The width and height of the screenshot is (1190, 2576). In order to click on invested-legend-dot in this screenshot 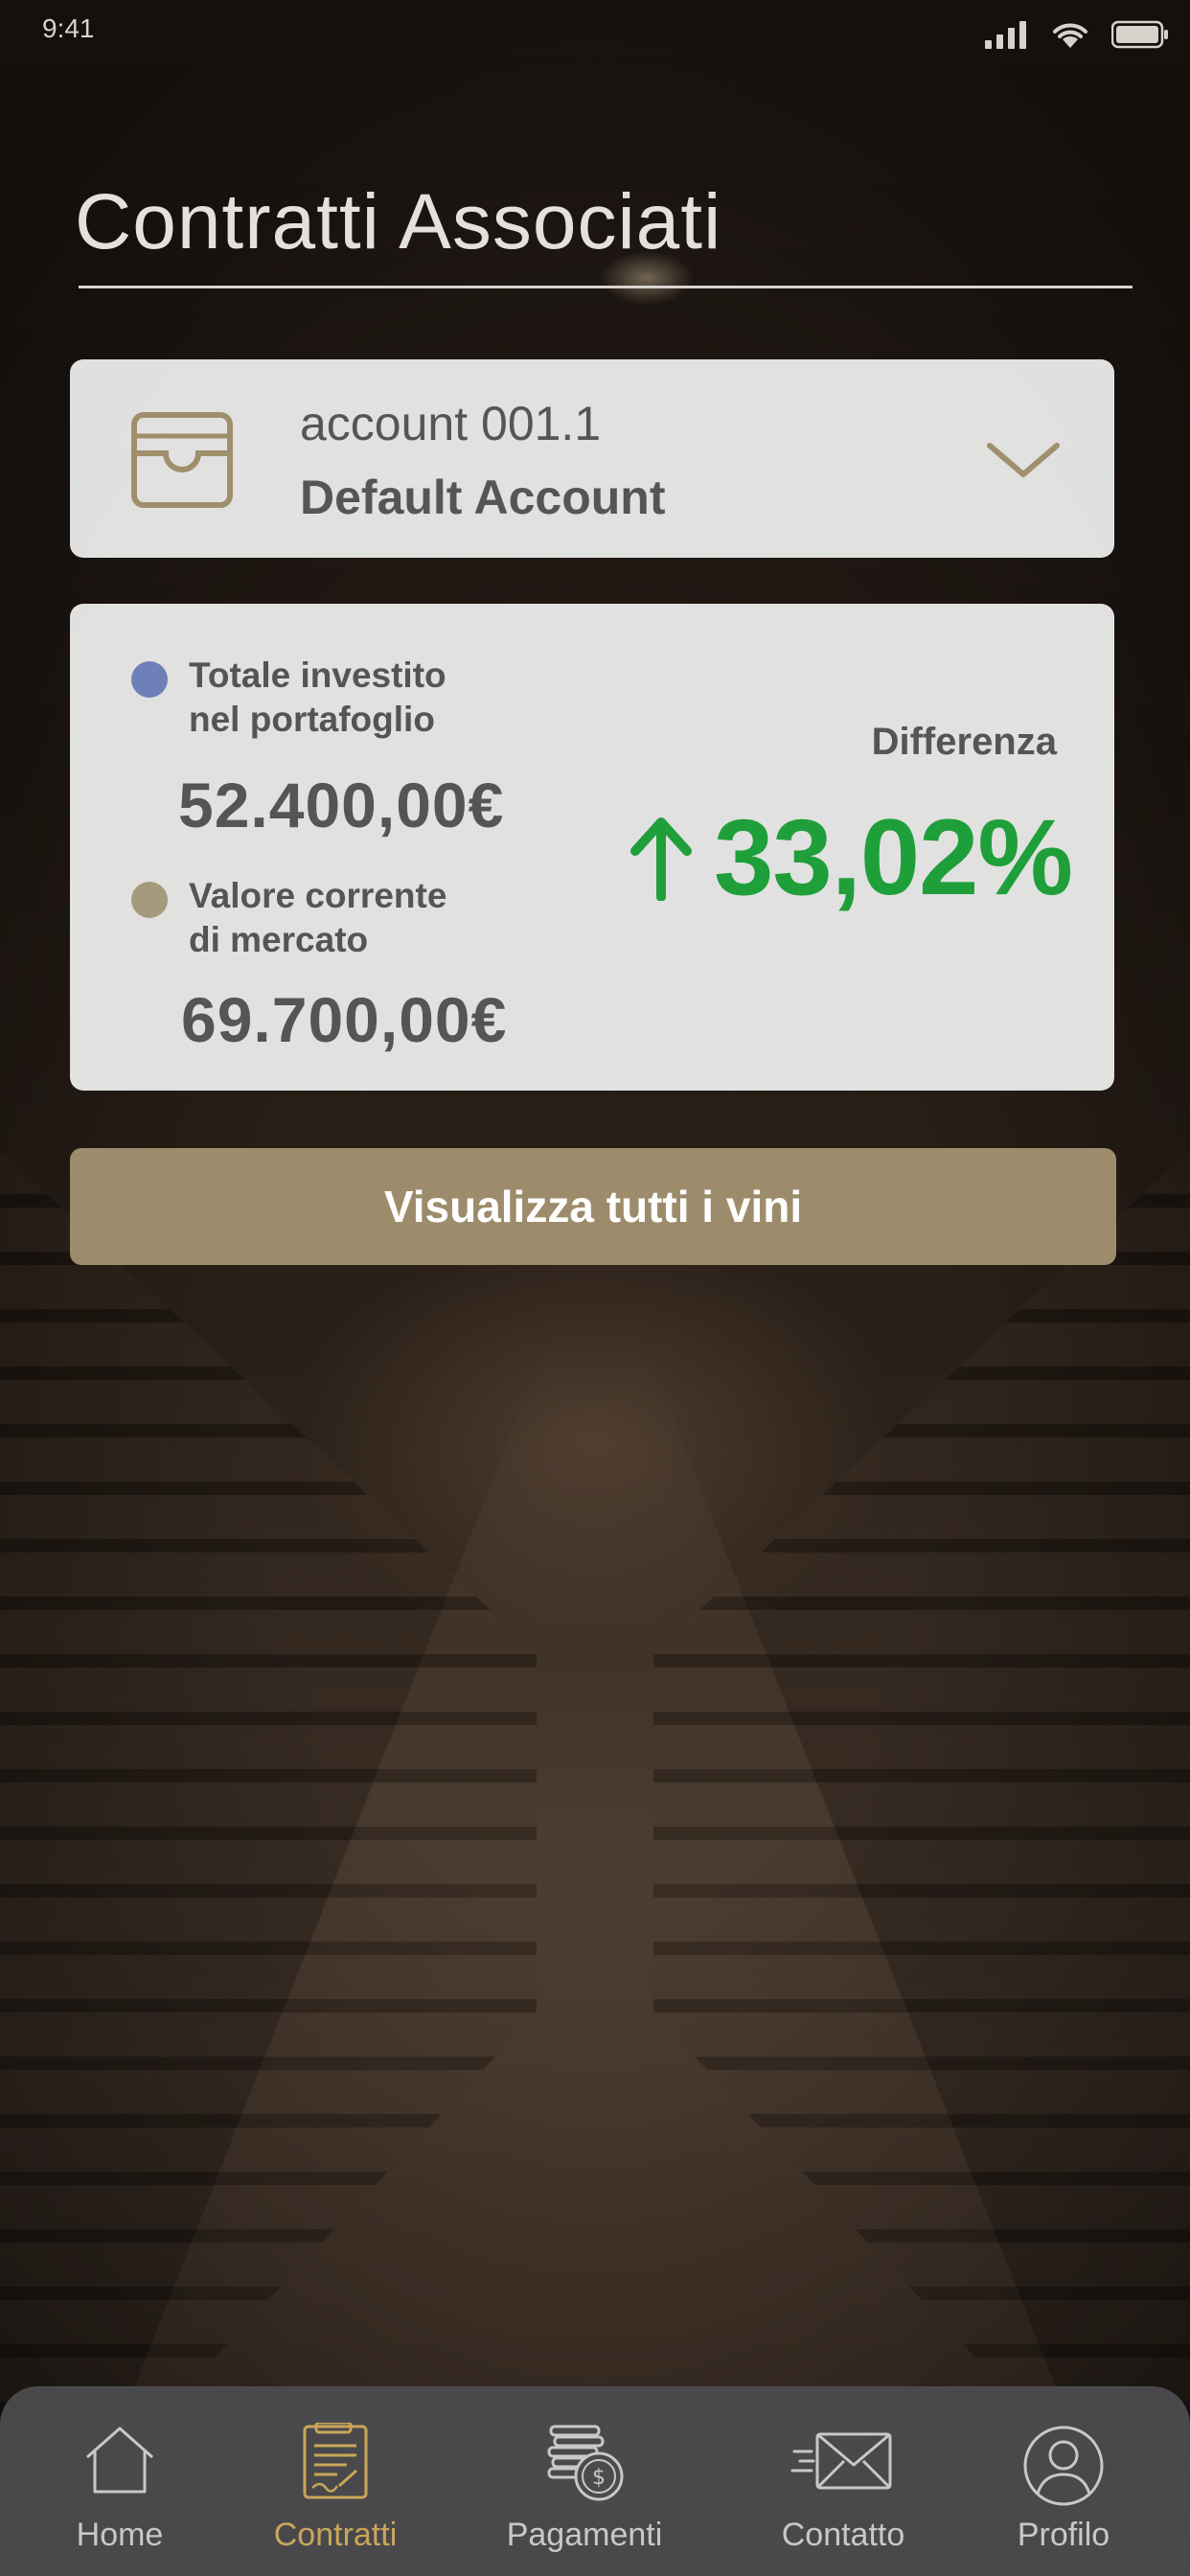, I will do `click(150, 679)`.